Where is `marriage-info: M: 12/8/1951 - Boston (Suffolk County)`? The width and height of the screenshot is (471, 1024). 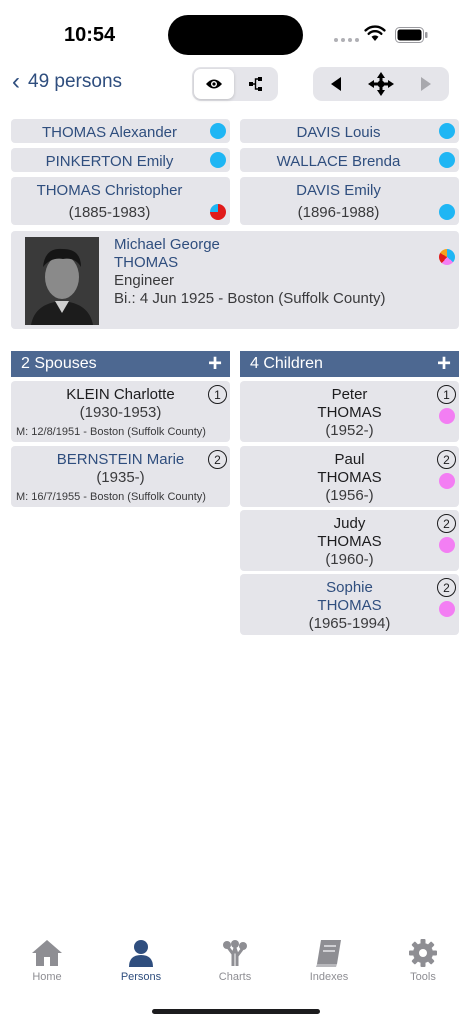 marriage-info: M: 12/8/1951 - Boston (Suffolk County) is located at coordinates (111, 432).